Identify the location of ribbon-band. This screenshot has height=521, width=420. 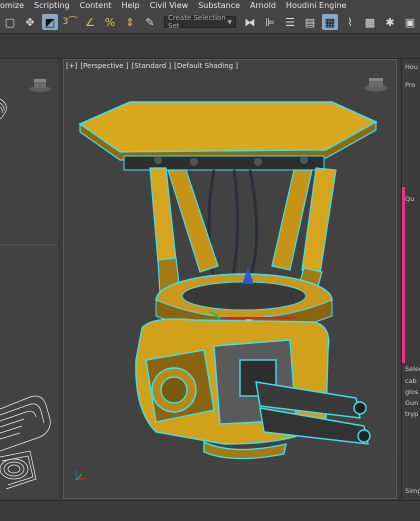
(210, 46).